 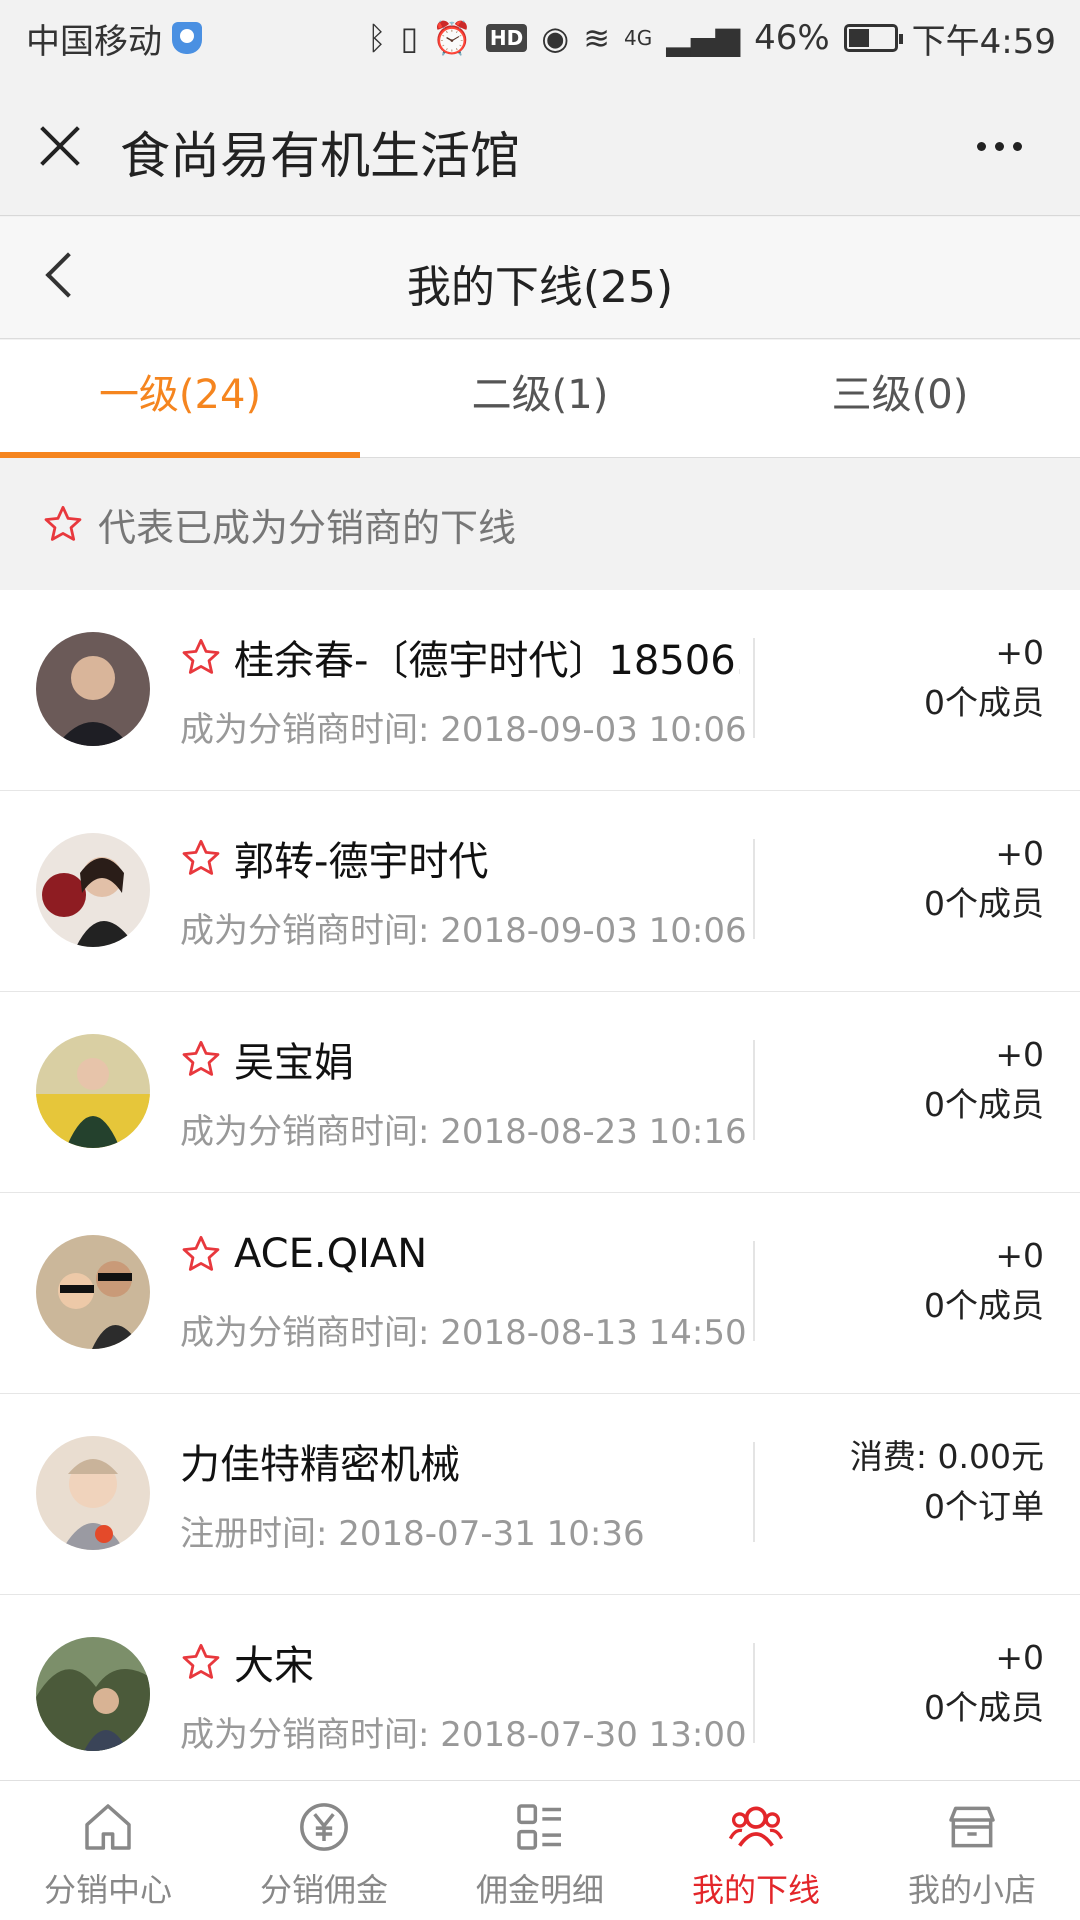 I want to click on wifi-icon: ≋, so click(x=596, y=38).